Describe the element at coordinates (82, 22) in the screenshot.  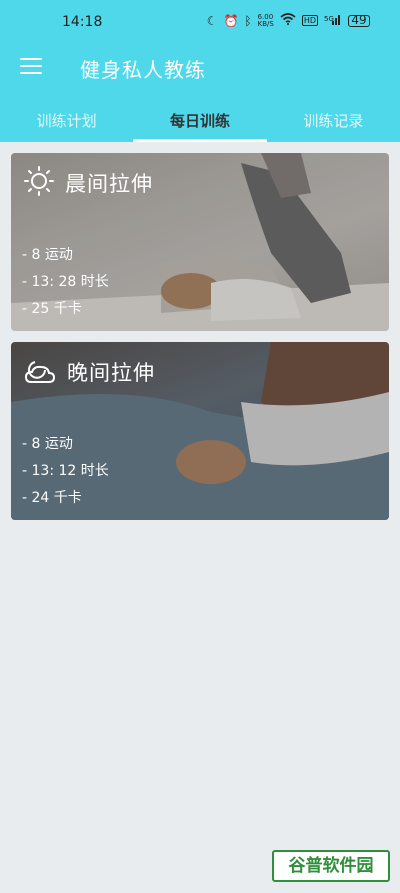
I see `status-time: 14:18` at that location.